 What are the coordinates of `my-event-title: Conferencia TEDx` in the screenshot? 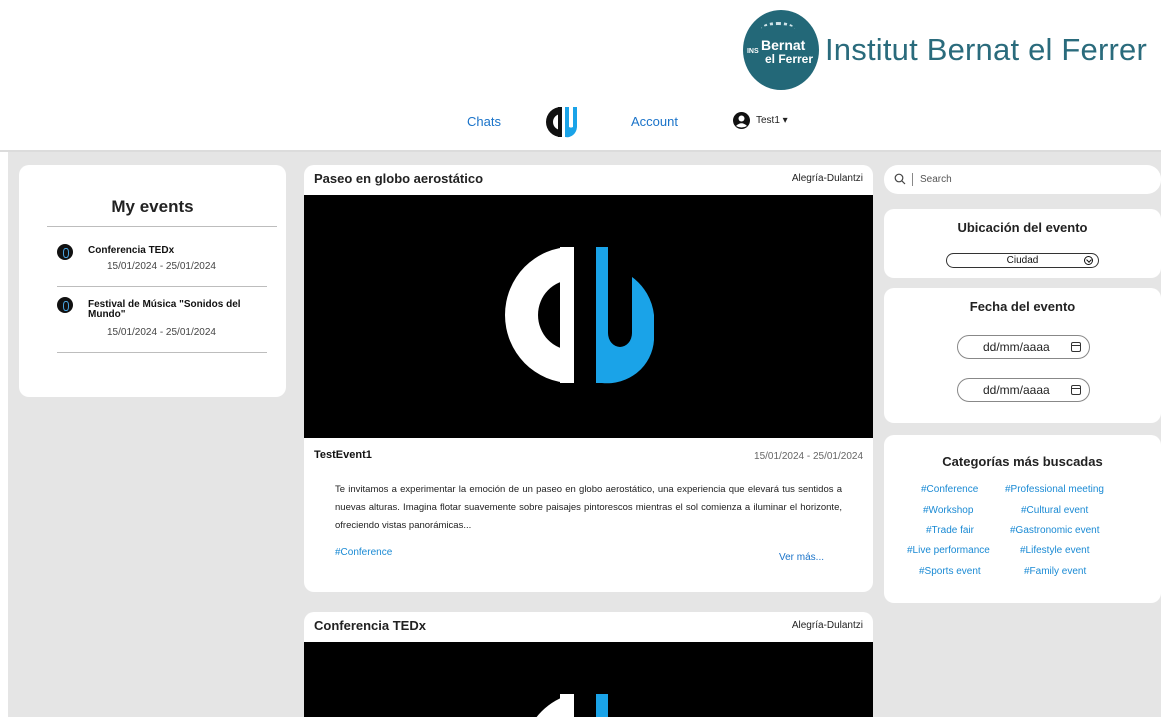 It's located at (131, 250).